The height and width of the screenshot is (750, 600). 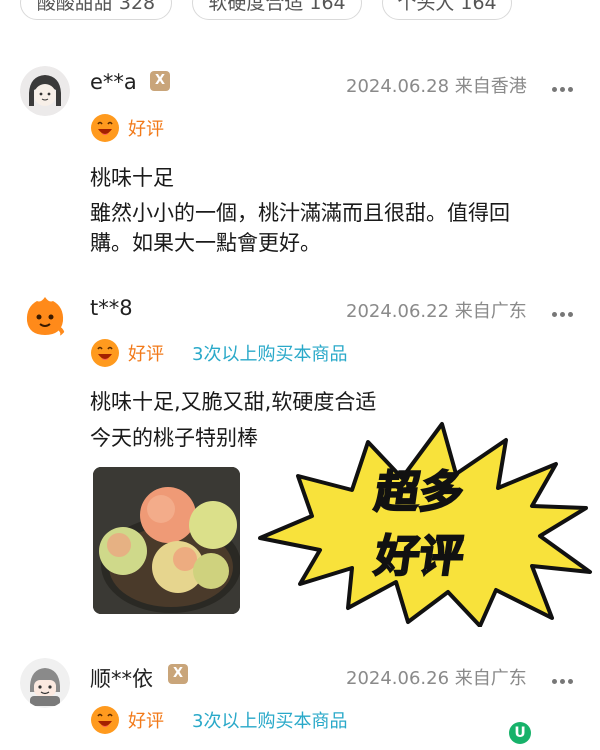 What do you see at coordinates (447, 10) in the screenshot?
I see `tag-big-size: 个头大 164` at bounding box center [447, 10].